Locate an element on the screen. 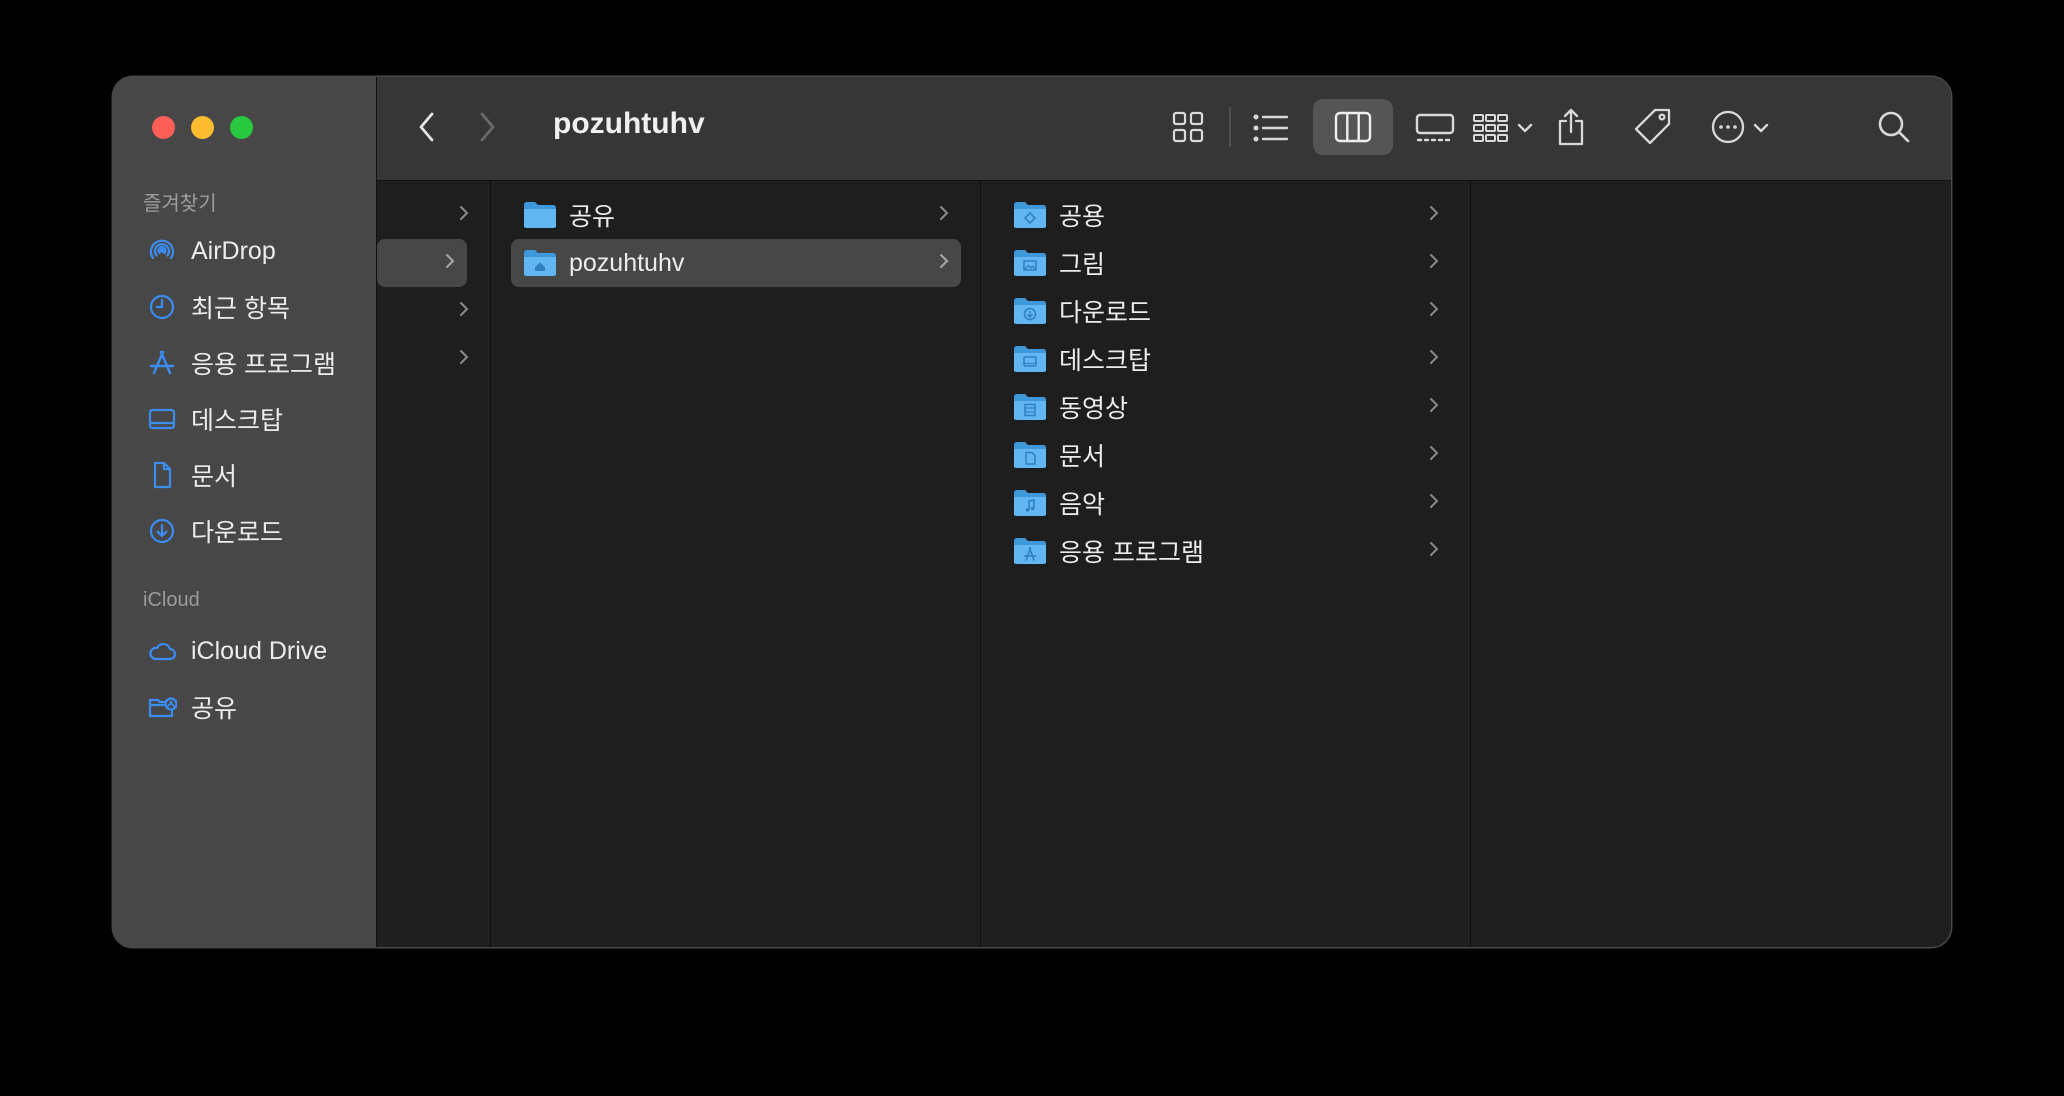  more-actions-button is located at coordinates (1728, 127).